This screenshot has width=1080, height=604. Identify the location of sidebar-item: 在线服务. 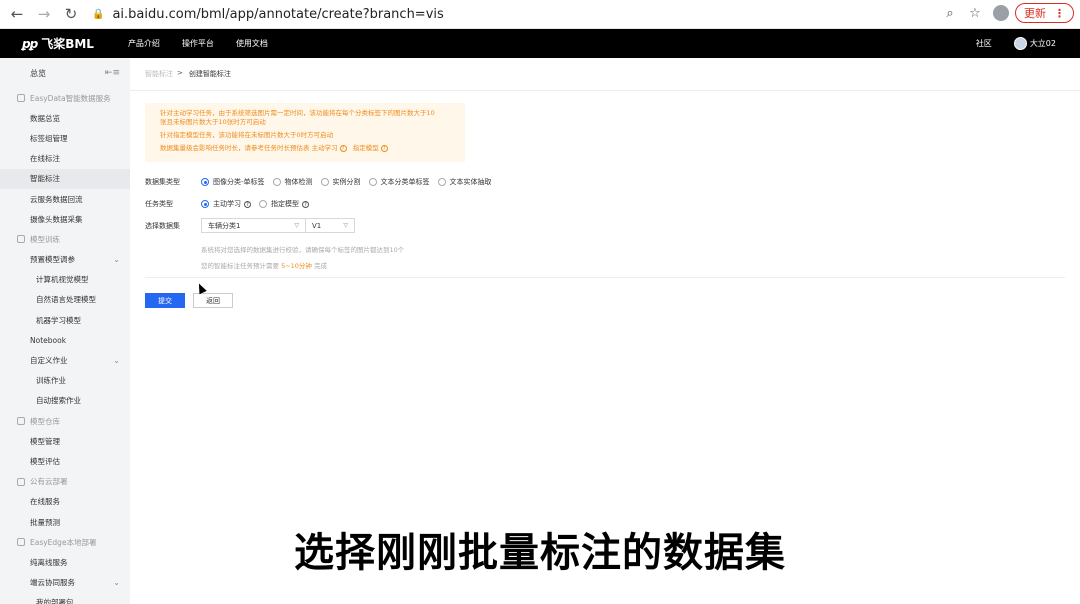
(65, 502).